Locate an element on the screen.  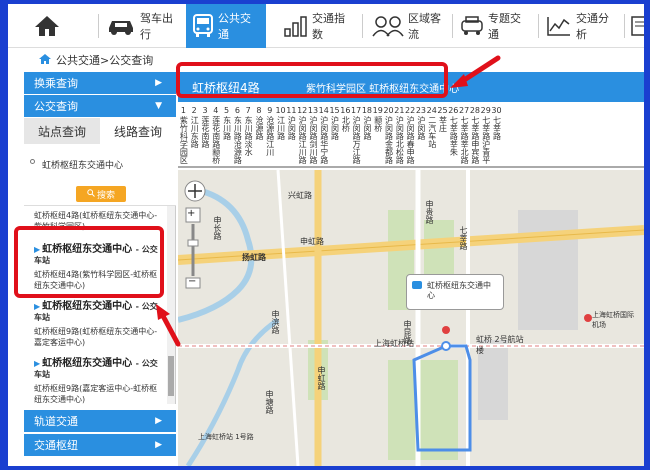
stop-item: 24 二汽车站 is located at coordinates (431, 134).